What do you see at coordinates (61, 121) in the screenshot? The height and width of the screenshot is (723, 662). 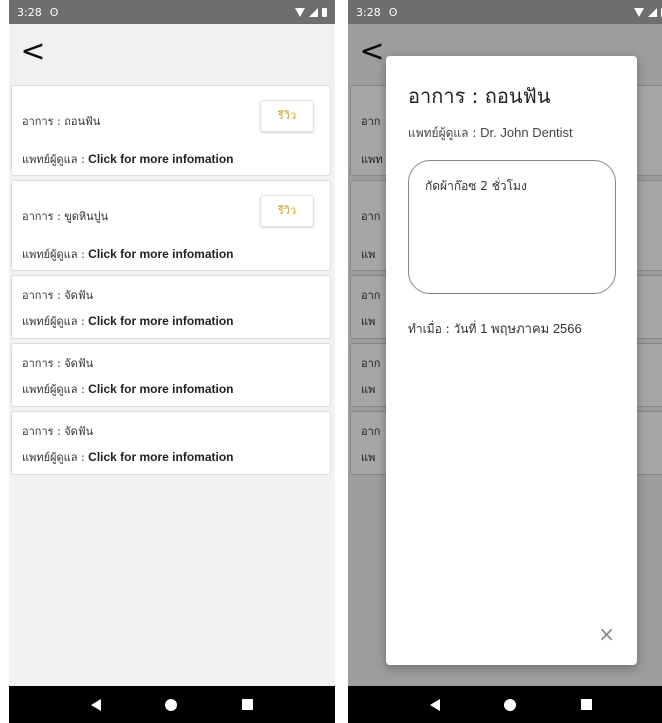 I see `symptom-text: อาการ : ถอนฟัน` at bounding box center [61, 121].